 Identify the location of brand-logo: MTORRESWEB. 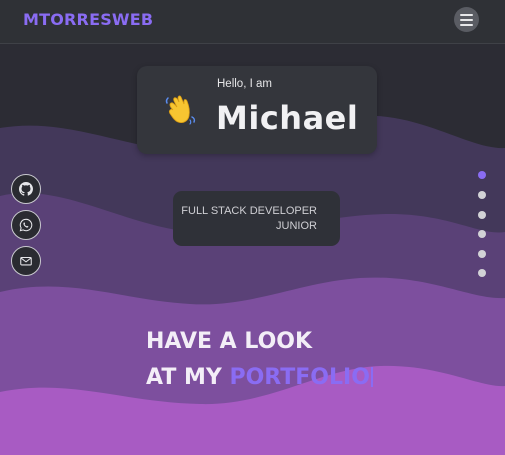
(88, 19).